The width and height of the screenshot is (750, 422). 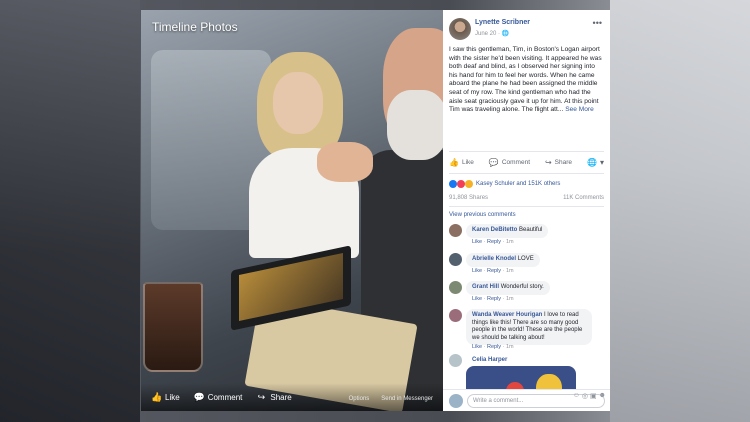 I want to click on commenter-name: Wanda Weaver Hourigan, so click(x=507, y=315).